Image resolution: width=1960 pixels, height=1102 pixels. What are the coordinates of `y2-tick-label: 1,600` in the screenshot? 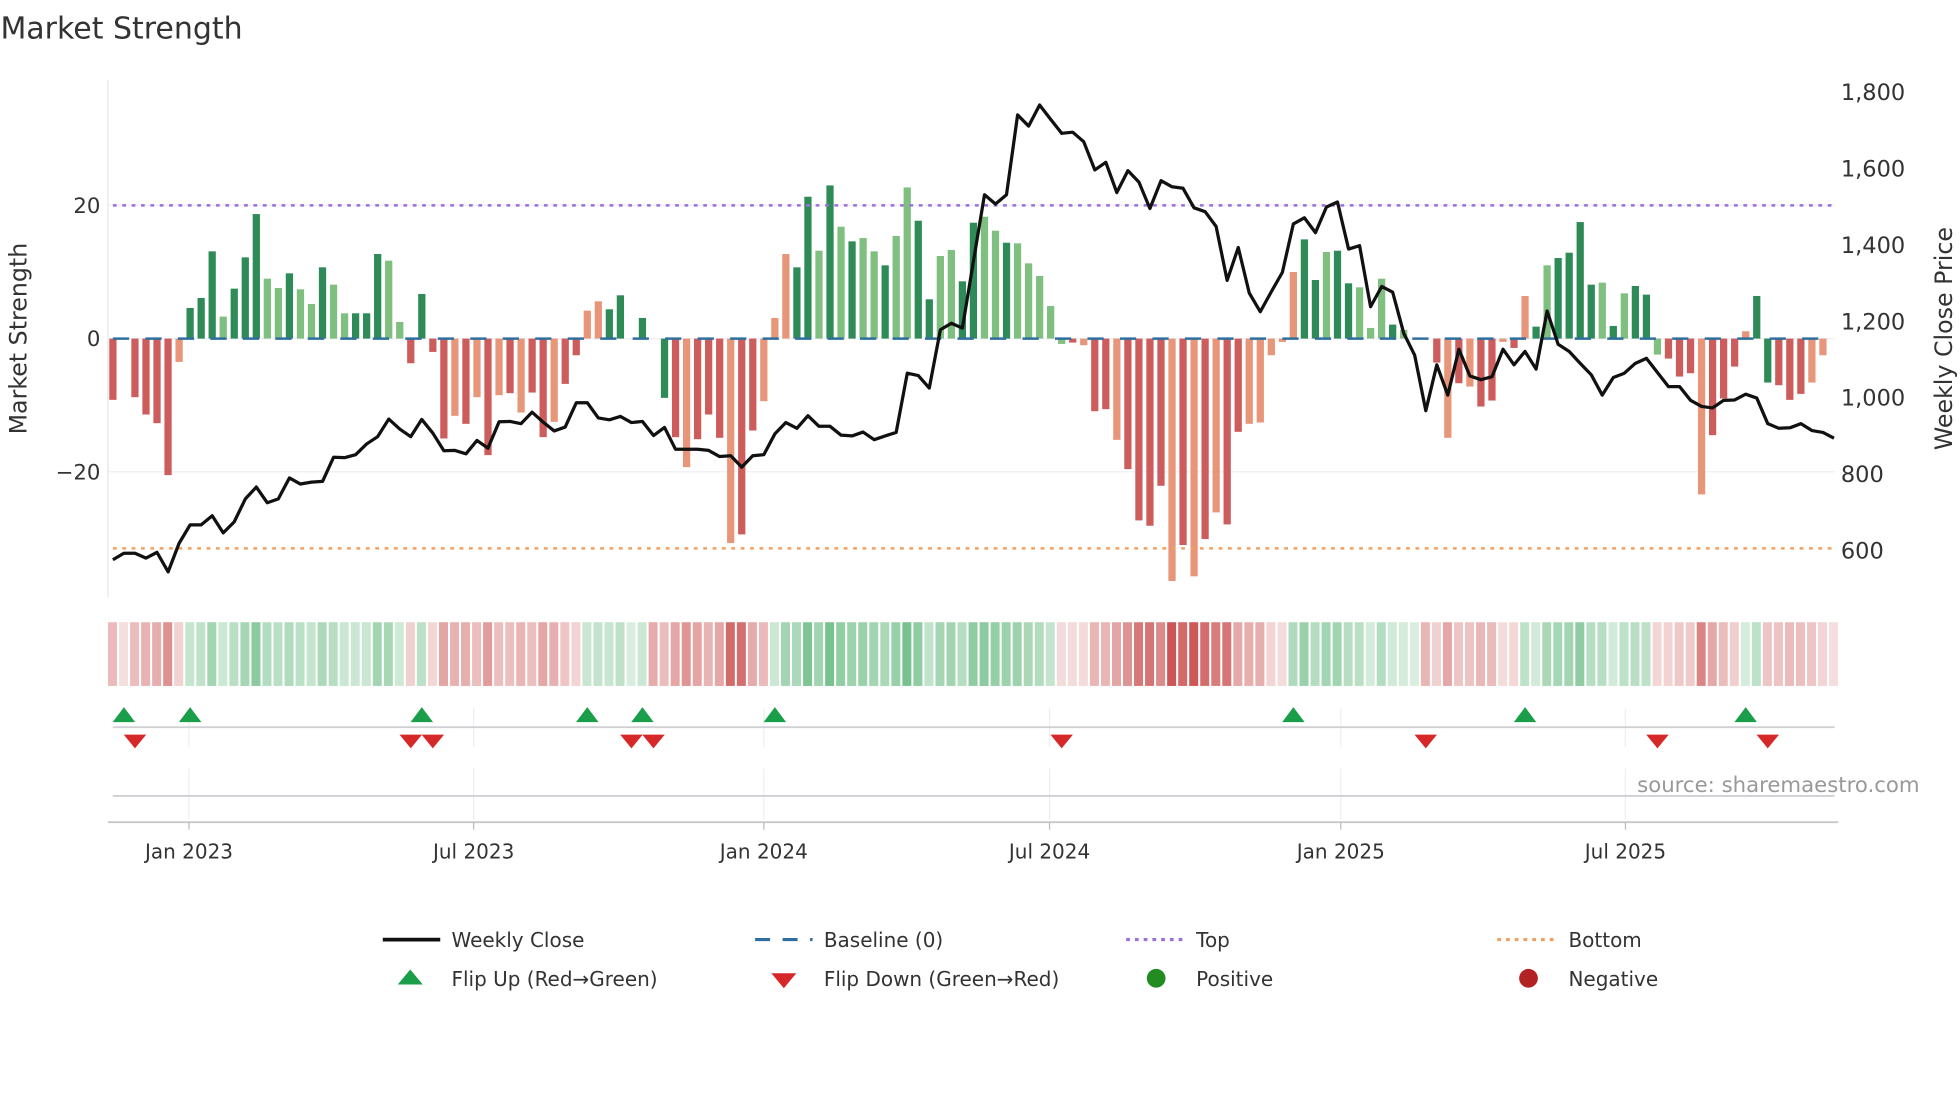 It's located at (1873, 169).